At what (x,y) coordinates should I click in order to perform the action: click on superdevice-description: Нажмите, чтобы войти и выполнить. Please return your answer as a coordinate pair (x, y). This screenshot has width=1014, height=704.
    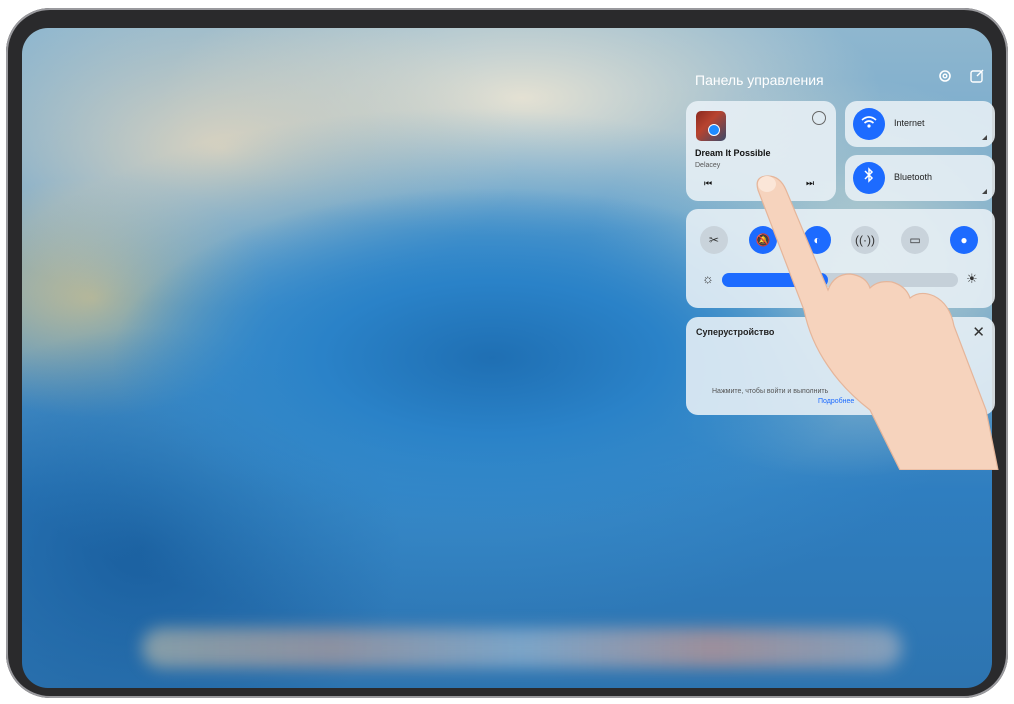
    Looking at the image, I should click on (770, 391).